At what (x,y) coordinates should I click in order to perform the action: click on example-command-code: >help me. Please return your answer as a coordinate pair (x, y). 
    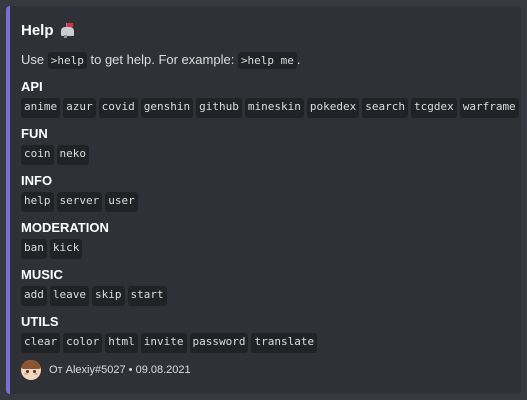
    Looking at the image, I should click on (267, 60).